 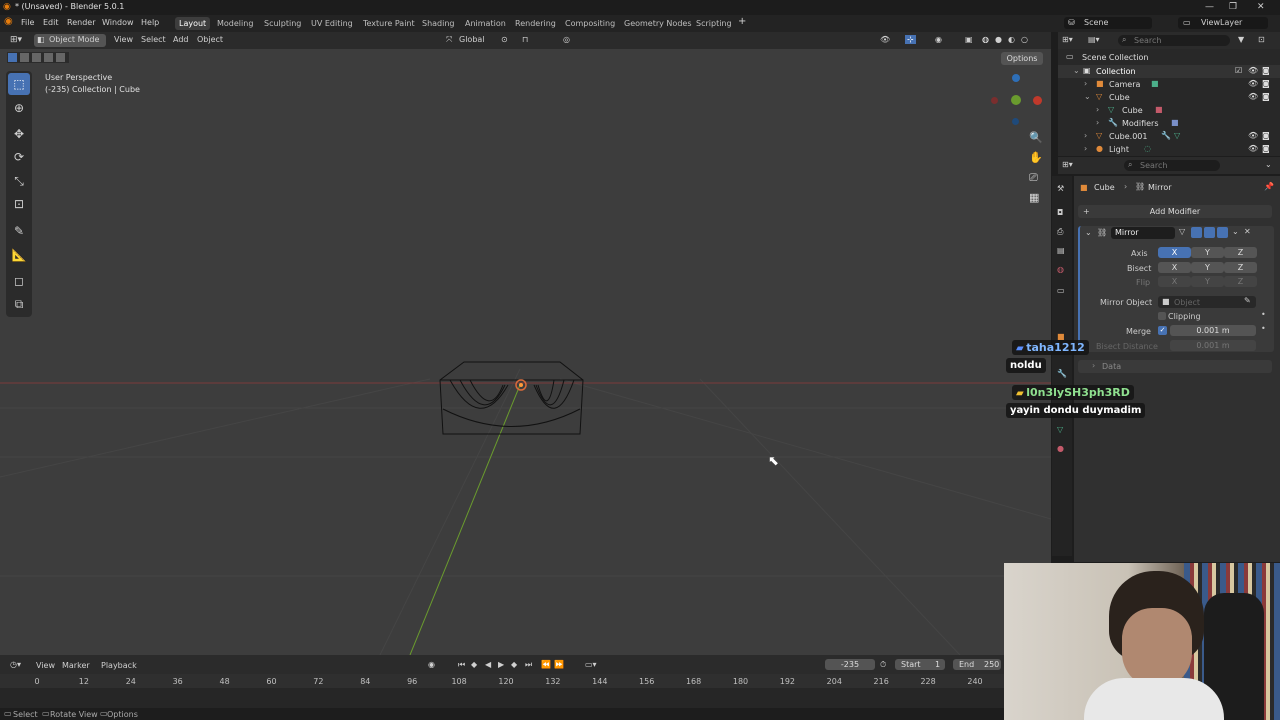 I want to click on transform-tool-icon: ⊡, so click(x=19, y=204).